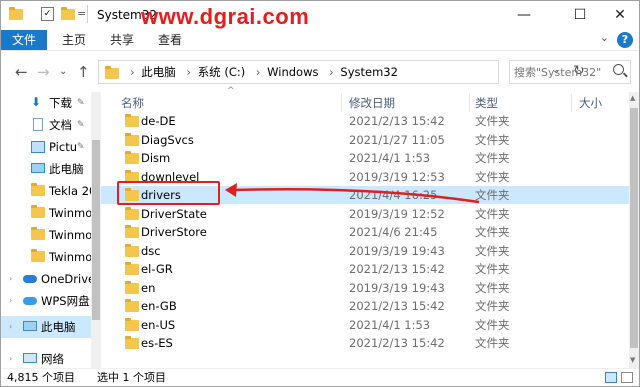  What do you see at coordinates (81, 125) in the screenshot?
I see `pin-icon: ✎` at bounding box center [81, 125].